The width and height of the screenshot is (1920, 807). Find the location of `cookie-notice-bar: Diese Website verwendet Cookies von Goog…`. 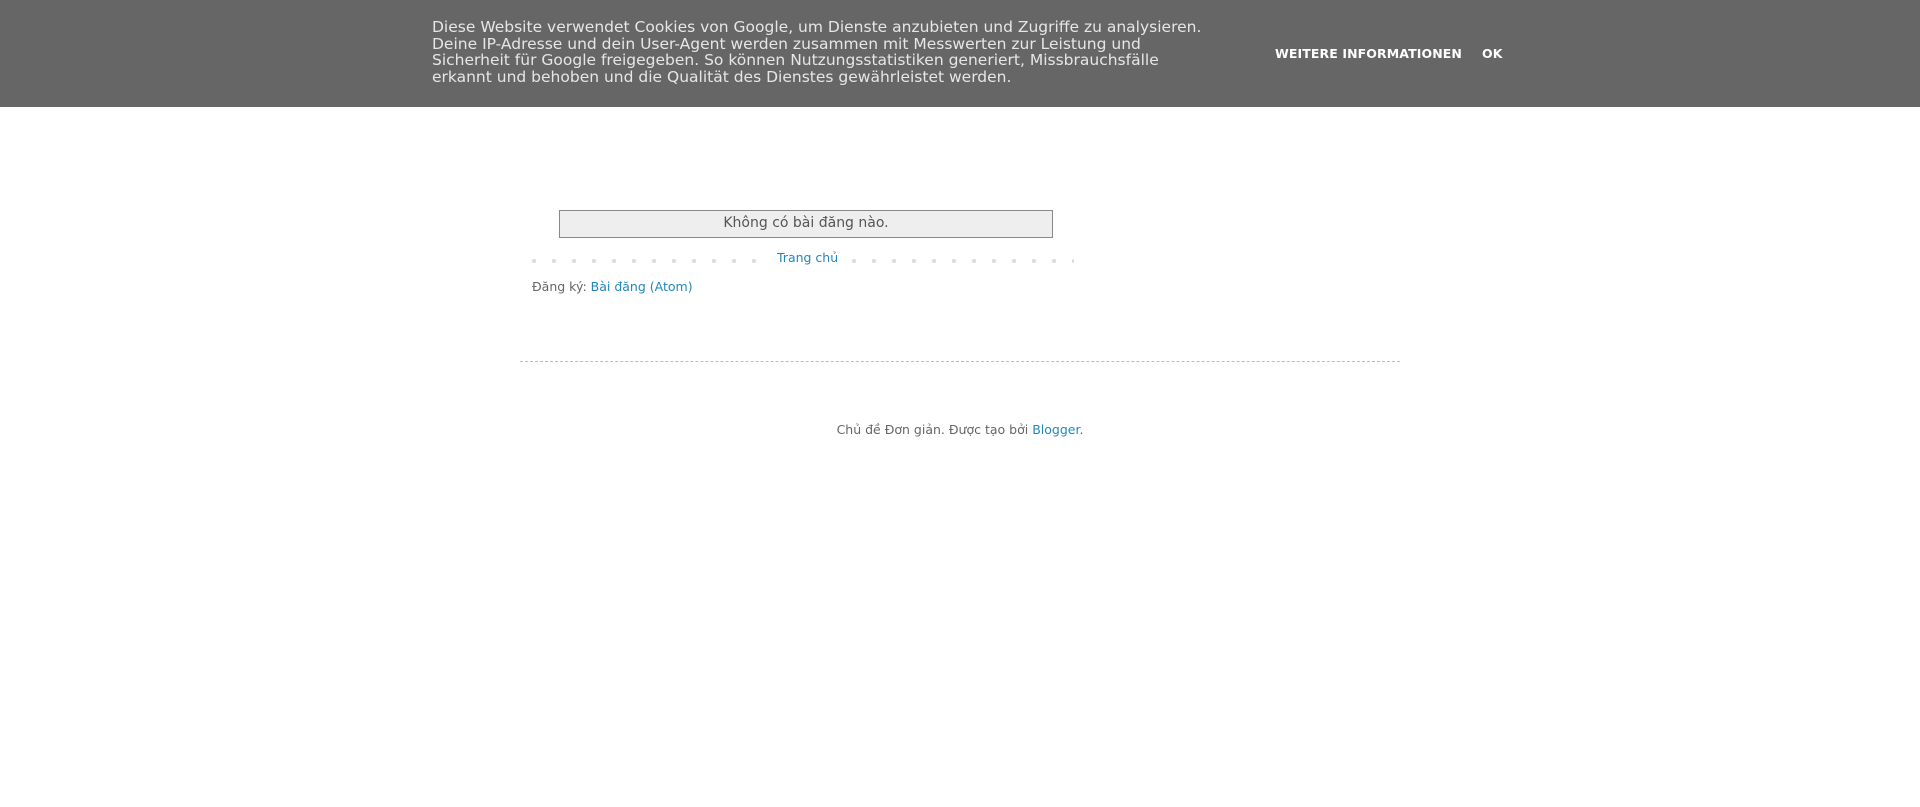

cookie-notice-bar: Diese Website verwendet Cookies von Goog… is located at coordinates (960, 53).